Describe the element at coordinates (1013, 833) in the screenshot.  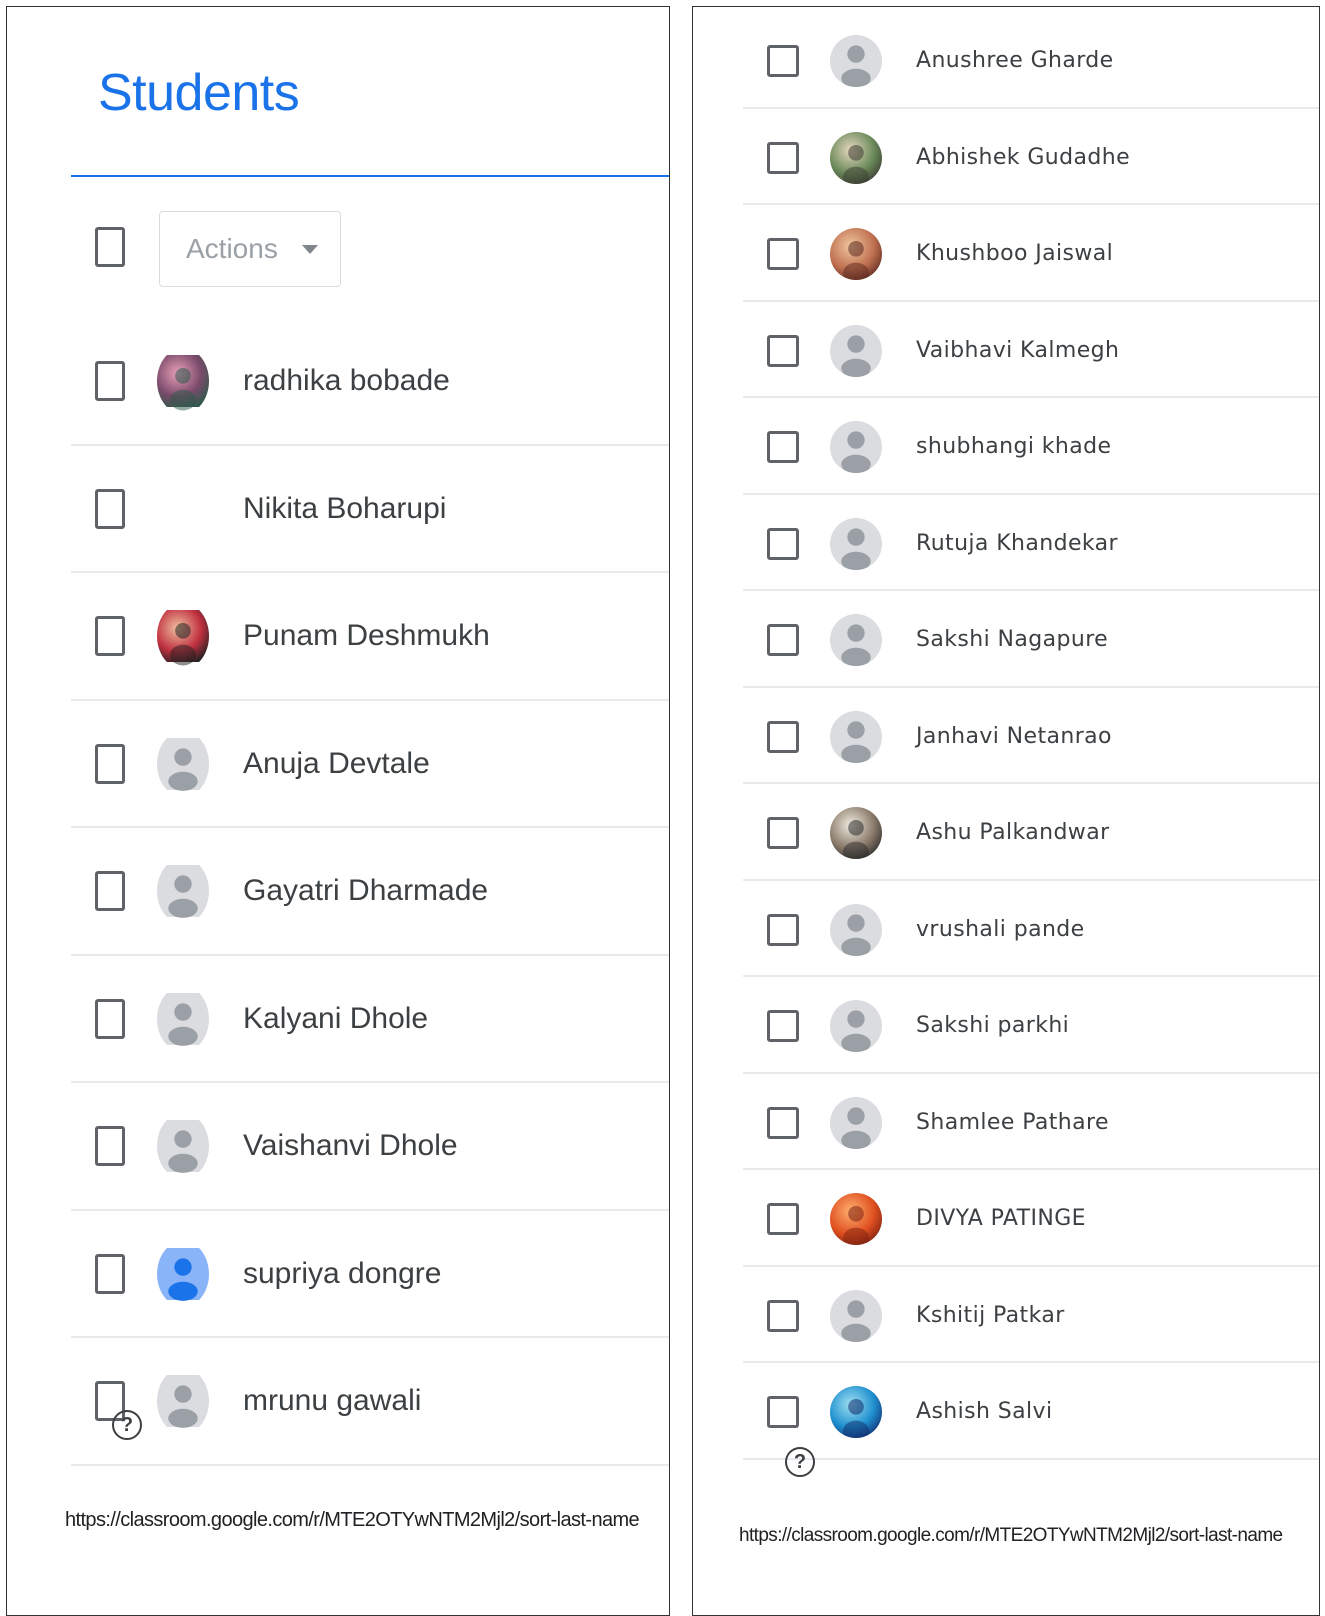
I see `student-name: Ashu Palkandwar` at that location.